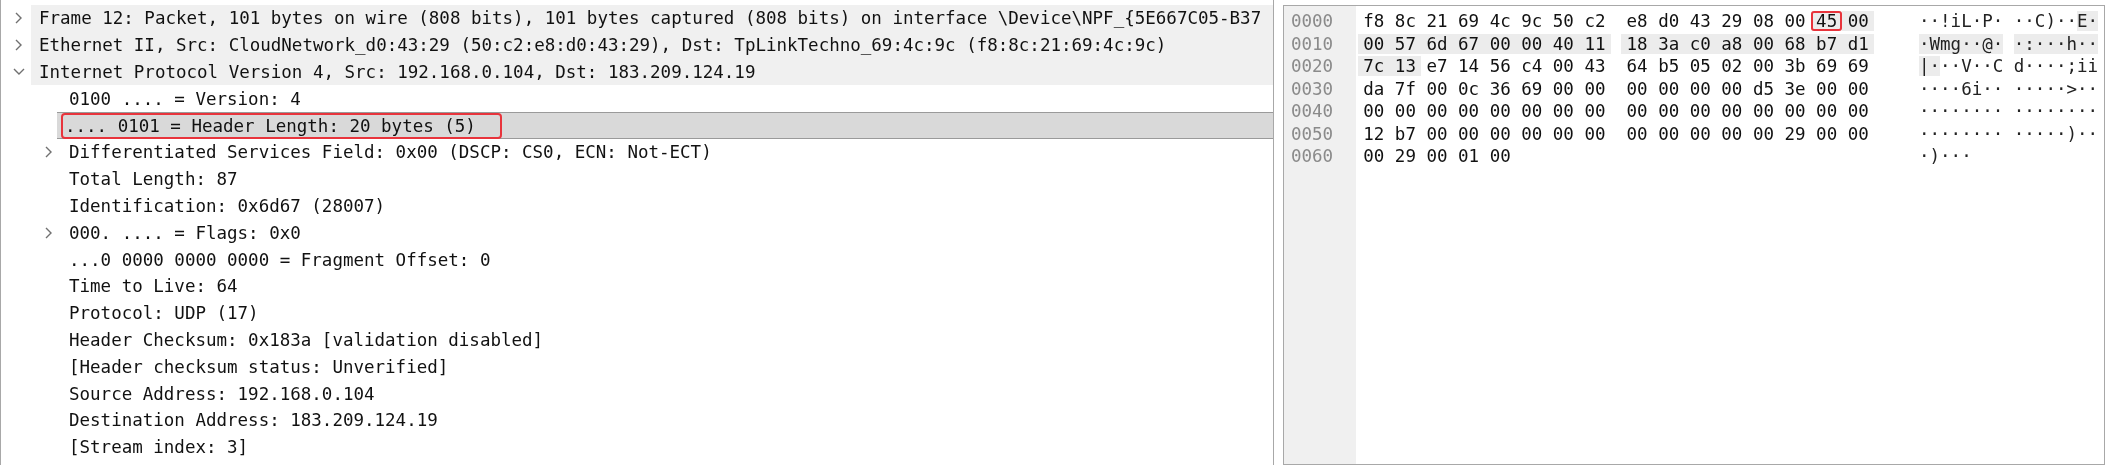 The image size is (2111, 465). I want to click on tree-item: Identification: 0x6d67 (28007), so click(227, 205).